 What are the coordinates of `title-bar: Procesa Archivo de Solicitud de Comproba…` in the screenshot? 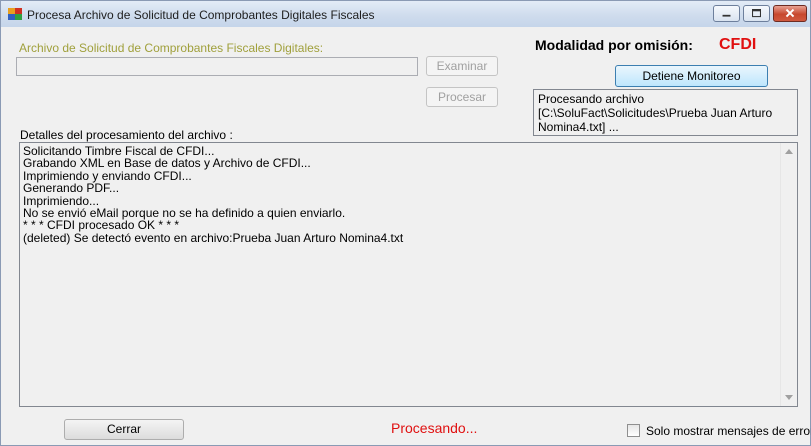 It's located at (405, 14).